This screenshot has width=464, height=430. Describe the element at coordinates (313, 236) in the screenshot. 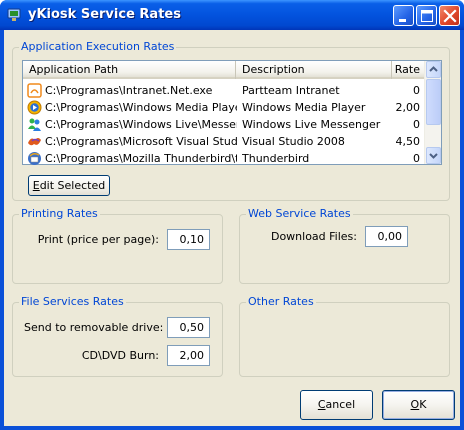

I see `download-label: Download Files:` at that location.